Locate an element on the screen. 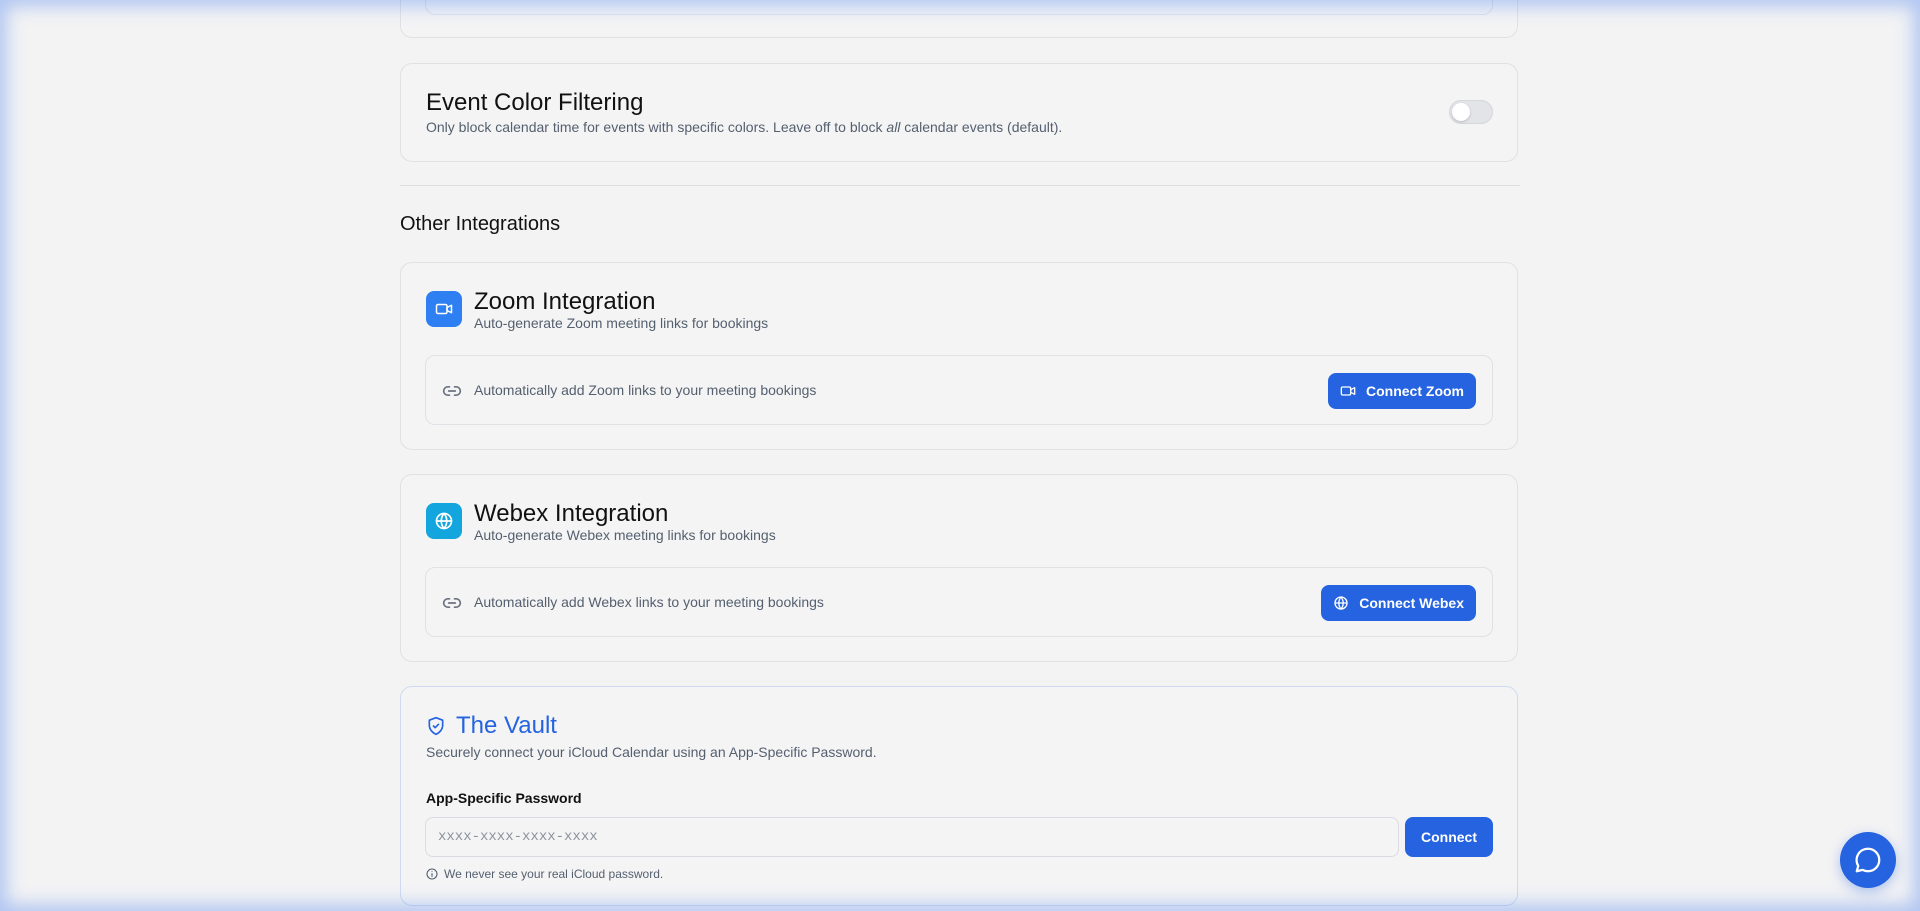  connect-zoom-label: Connect Zoom is located at coordinates (1415, 391).